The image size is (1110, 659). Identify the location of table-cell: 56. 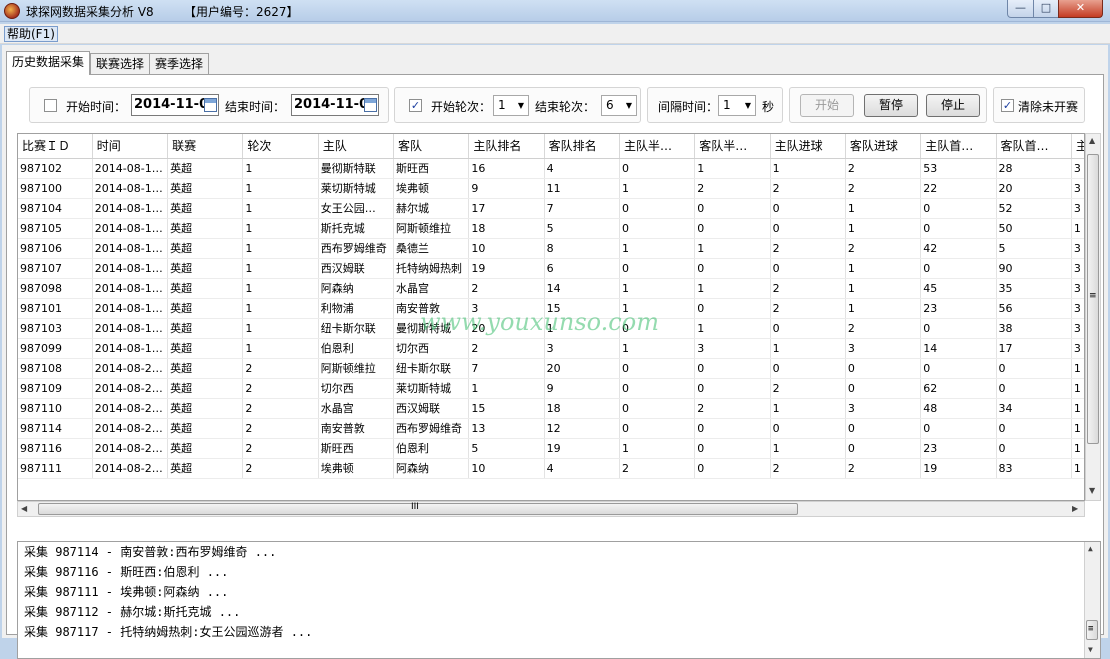
(1034, 308).